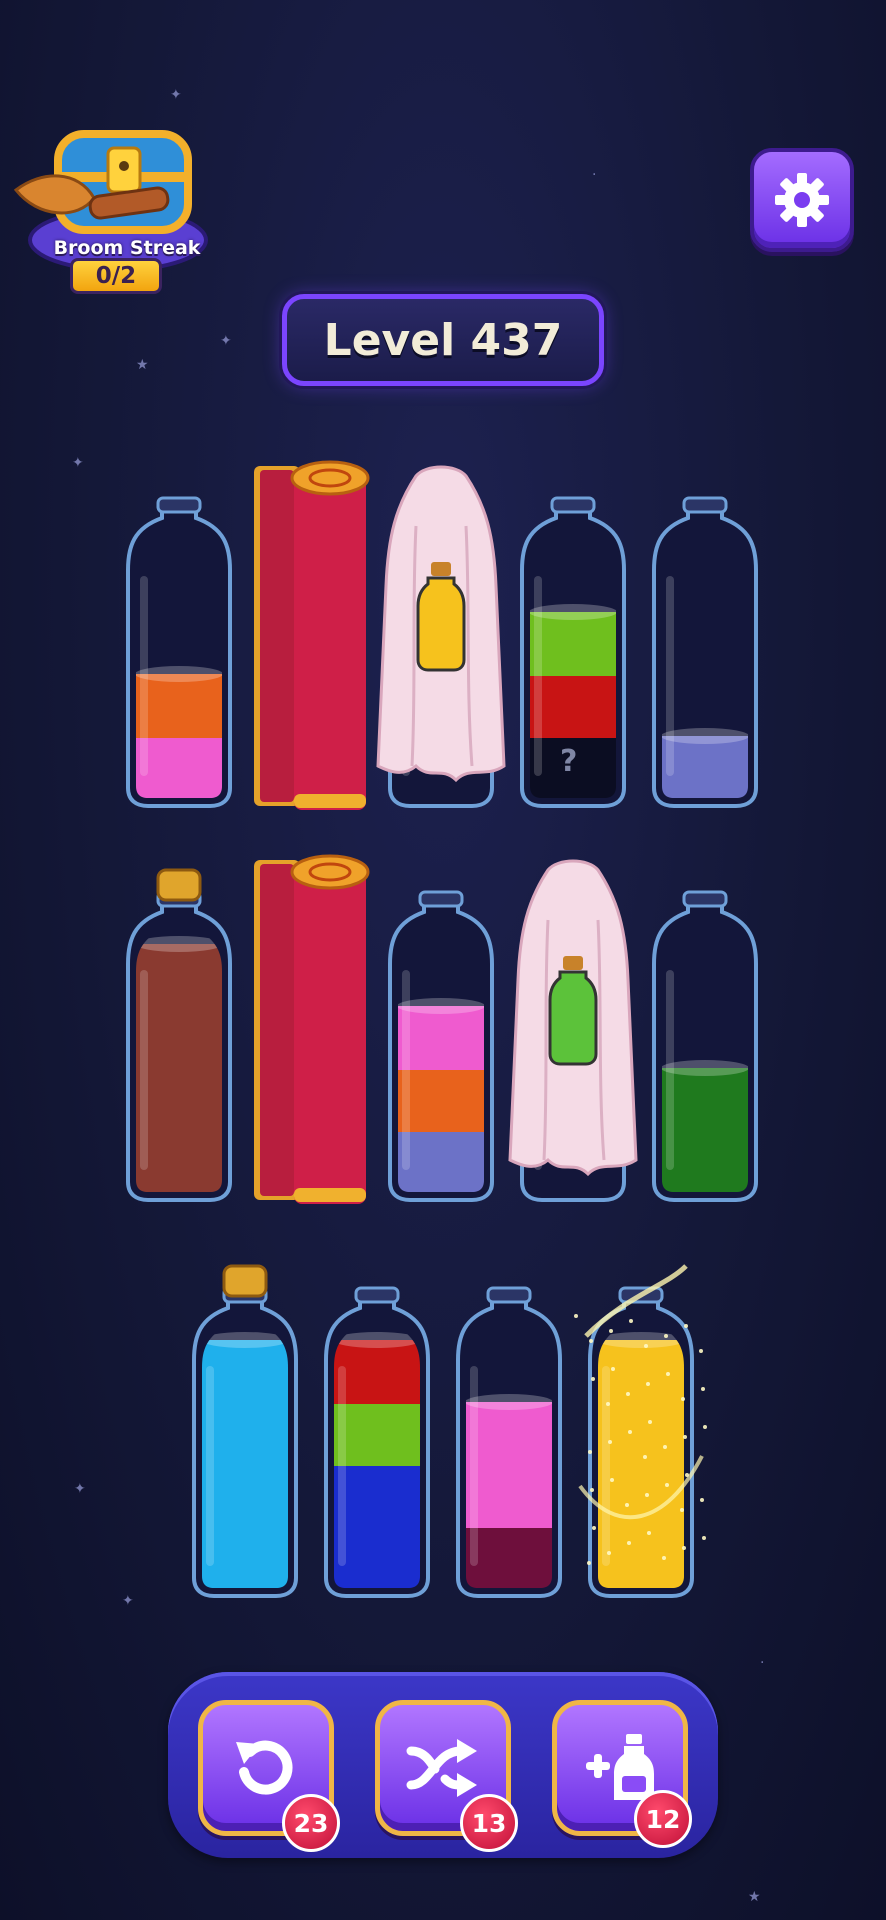  I want to click on settings-button, so click(802, 200).